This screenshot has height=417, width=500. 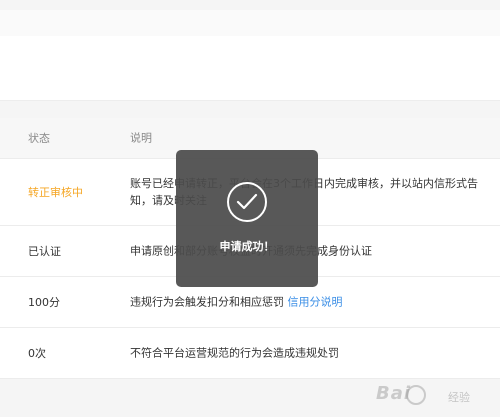 I want to click on row-description: 违规行为会触发扣分和相应惩罚 信用分说明, so click(x=313, y=302).